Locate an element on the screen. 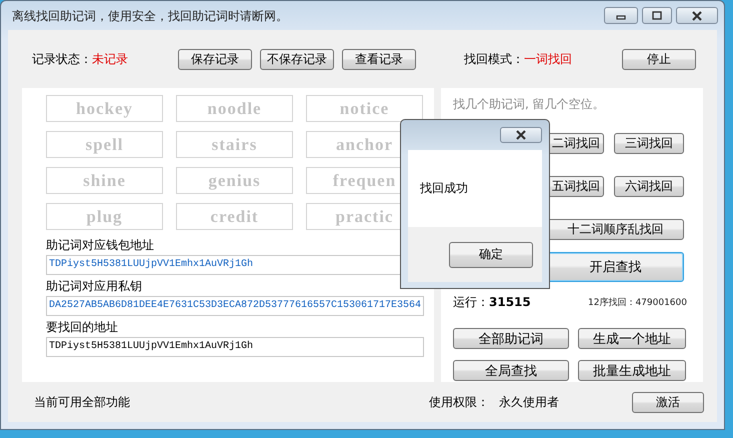  maximize-icon is located at coordinates (657, 15).